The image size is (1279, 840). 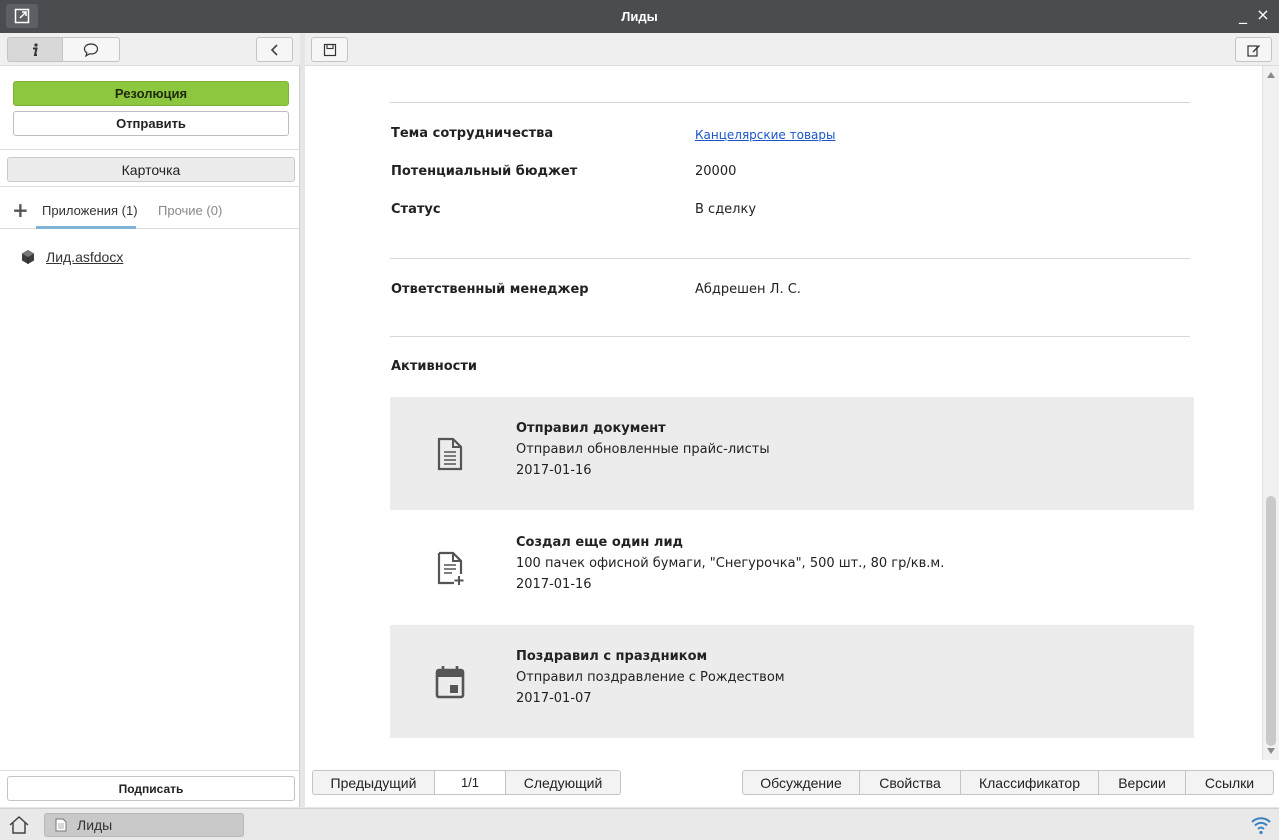 What do you see at coordinates (19, 825) in the screenshot?
I see `home-icon` at bounding box center [19, 825].